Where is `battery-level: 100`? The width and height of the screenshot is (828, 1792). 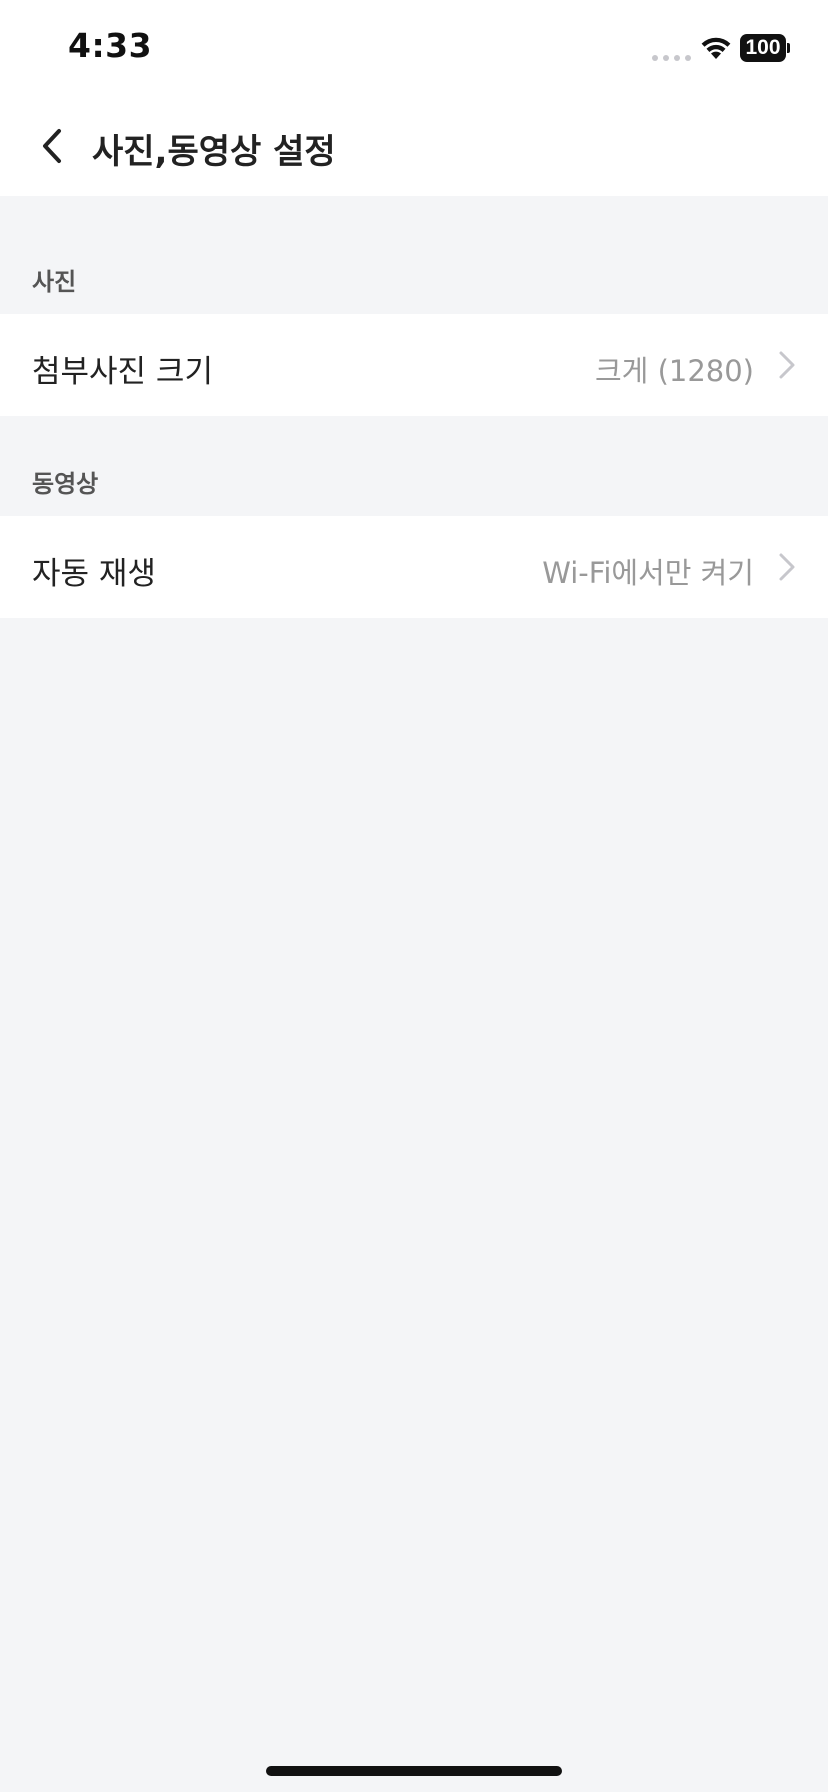 battery-level: 100 is located at coordinates (763, 48).